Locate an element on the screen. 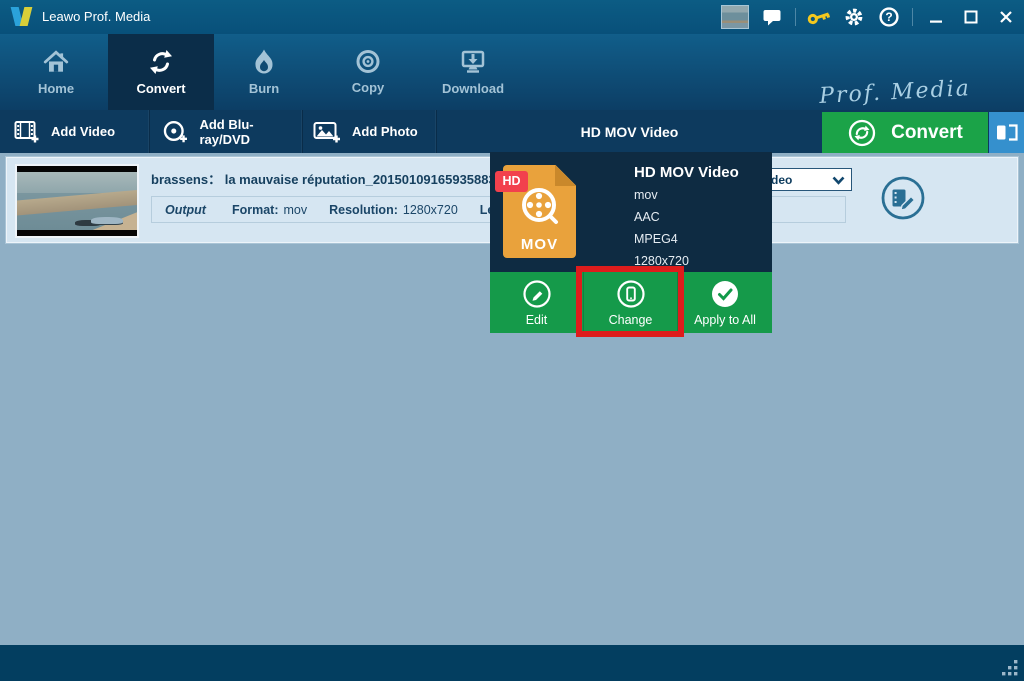 This screenshot has width=1024, height=681. feedback-bubble-icon is located at coordinates (772, 17).